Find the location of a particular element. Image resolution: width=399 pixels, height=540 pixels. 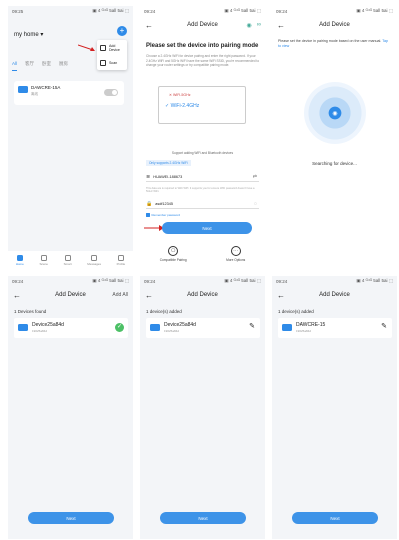

remember-password-checkbox: Remember password is located at coordinates (163, 215).